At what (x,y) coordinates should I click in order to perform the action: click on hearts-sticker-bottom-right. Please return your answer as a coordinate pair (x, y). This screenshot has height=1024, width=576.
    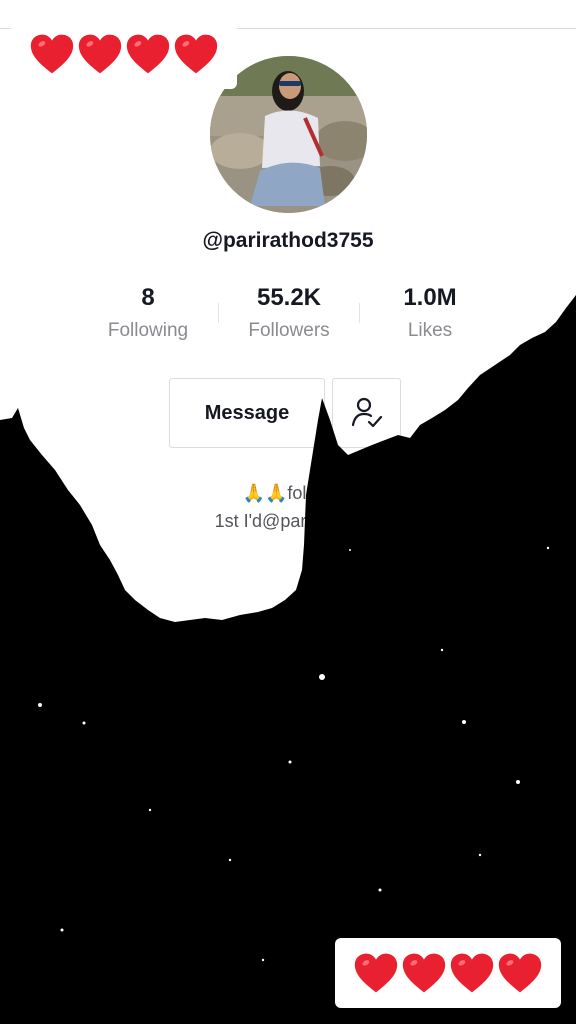
    Looking at the image, I should click on (448, 973).